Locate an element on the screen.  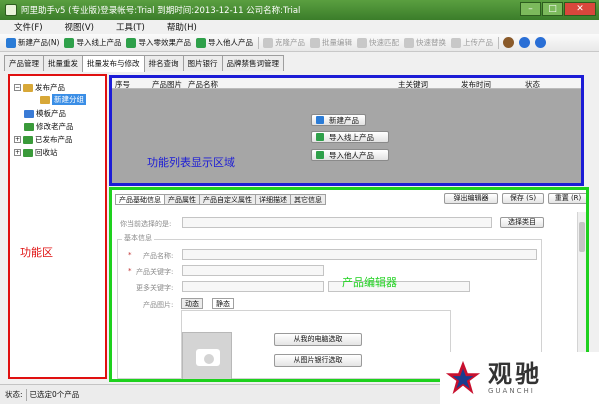
reset-button: 重置 (R) is located at coordinates (567, 198).